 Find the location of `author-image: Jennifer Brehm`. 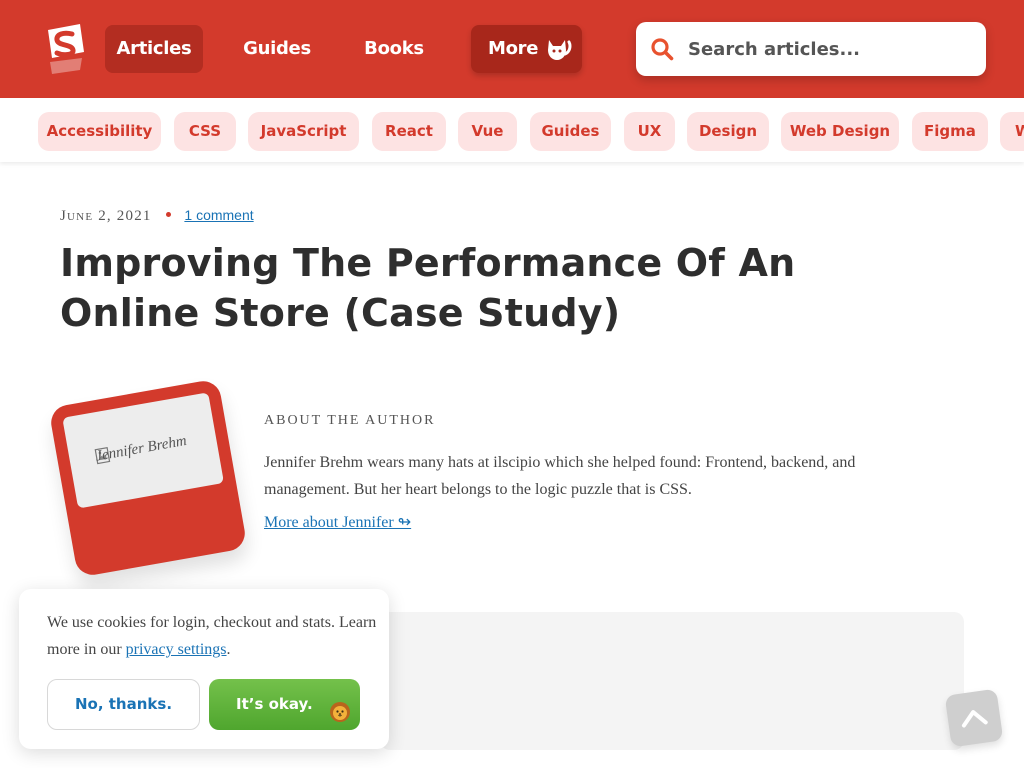

author-image: Jennifer Brehm is located at coordinates (143, 450).